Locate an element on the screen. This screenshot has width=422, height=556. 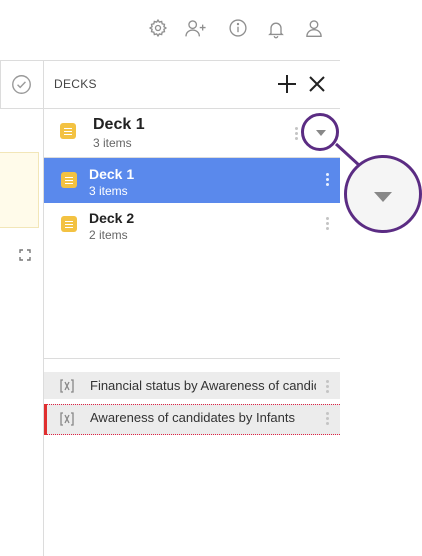
zoom-callout is located at coordinates (383, 194).